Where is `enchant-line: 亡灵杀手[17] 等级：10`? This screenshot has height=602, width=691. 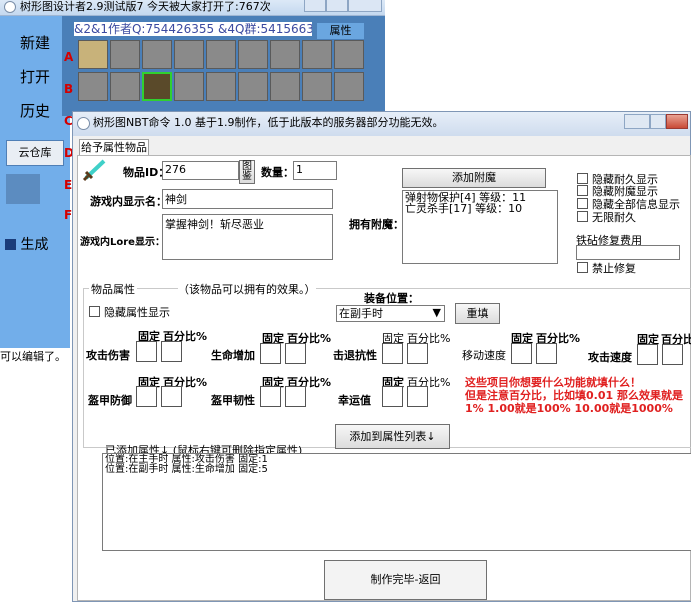
enchant-line: 亡灵杀手[17] 等级：10 is located at coordinates (464, 208).